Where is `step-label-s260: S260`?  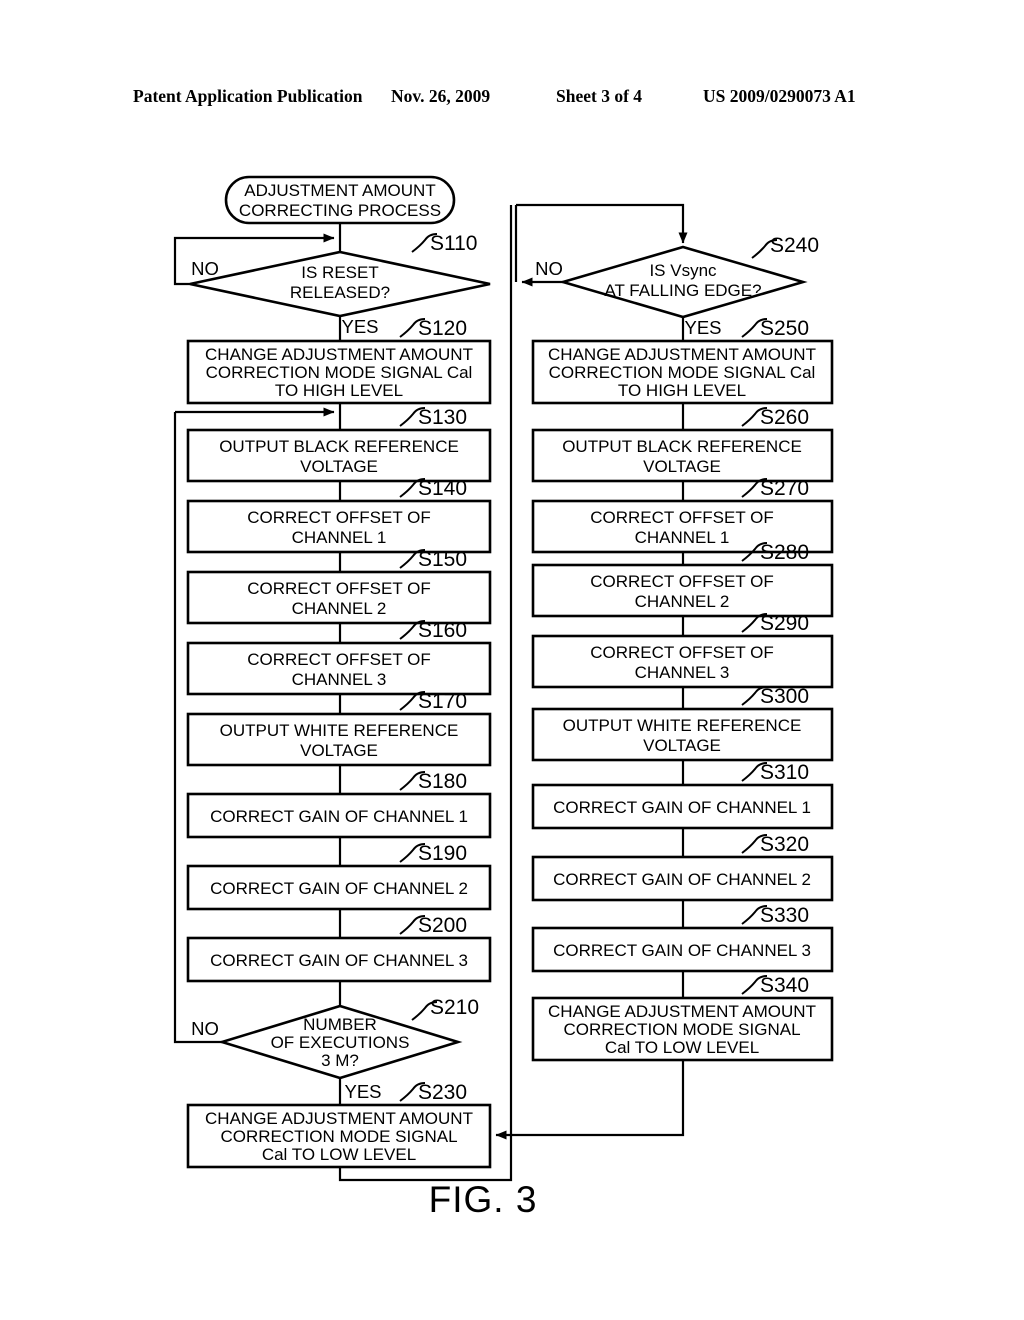 step-label-s260: S260 is located at coordinates (784, 417).